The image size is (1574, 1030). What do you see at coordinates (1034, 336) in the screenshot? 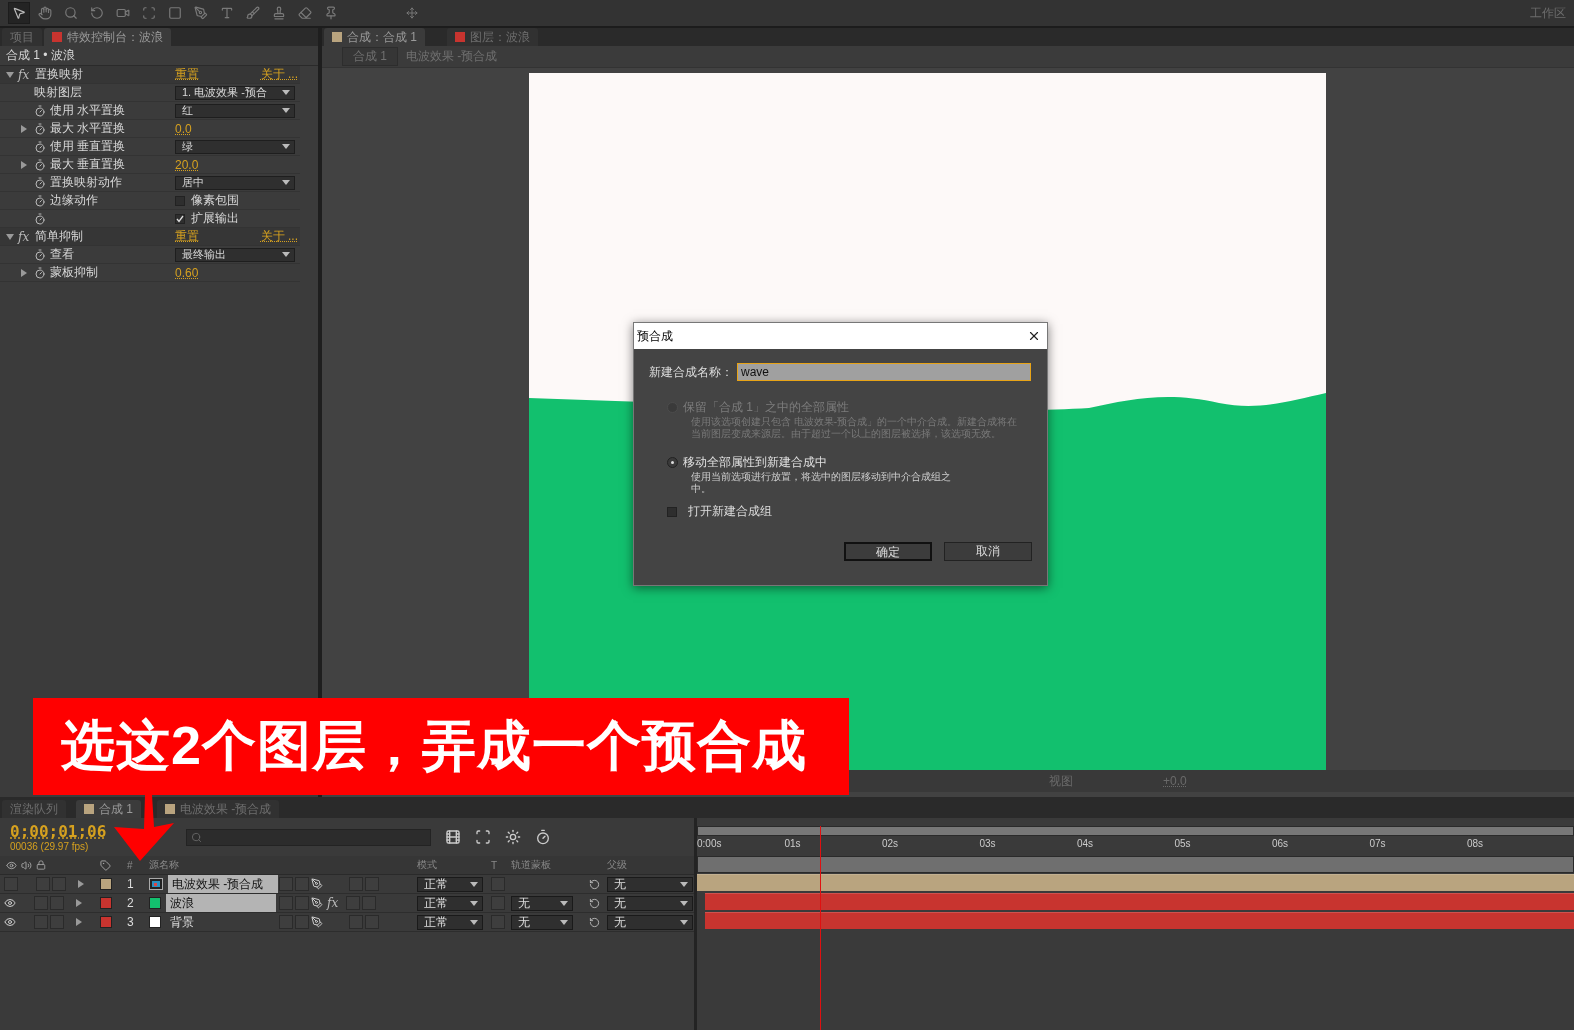
I see `close-icon` at bounding box center [1034, 336].